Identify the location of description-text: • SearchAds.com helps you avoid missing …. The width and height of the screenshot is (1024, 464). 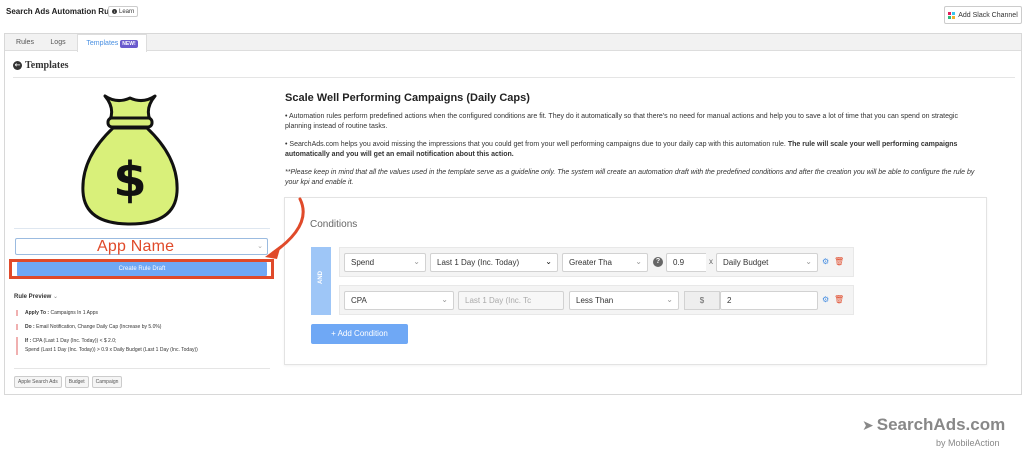
(535, 144).